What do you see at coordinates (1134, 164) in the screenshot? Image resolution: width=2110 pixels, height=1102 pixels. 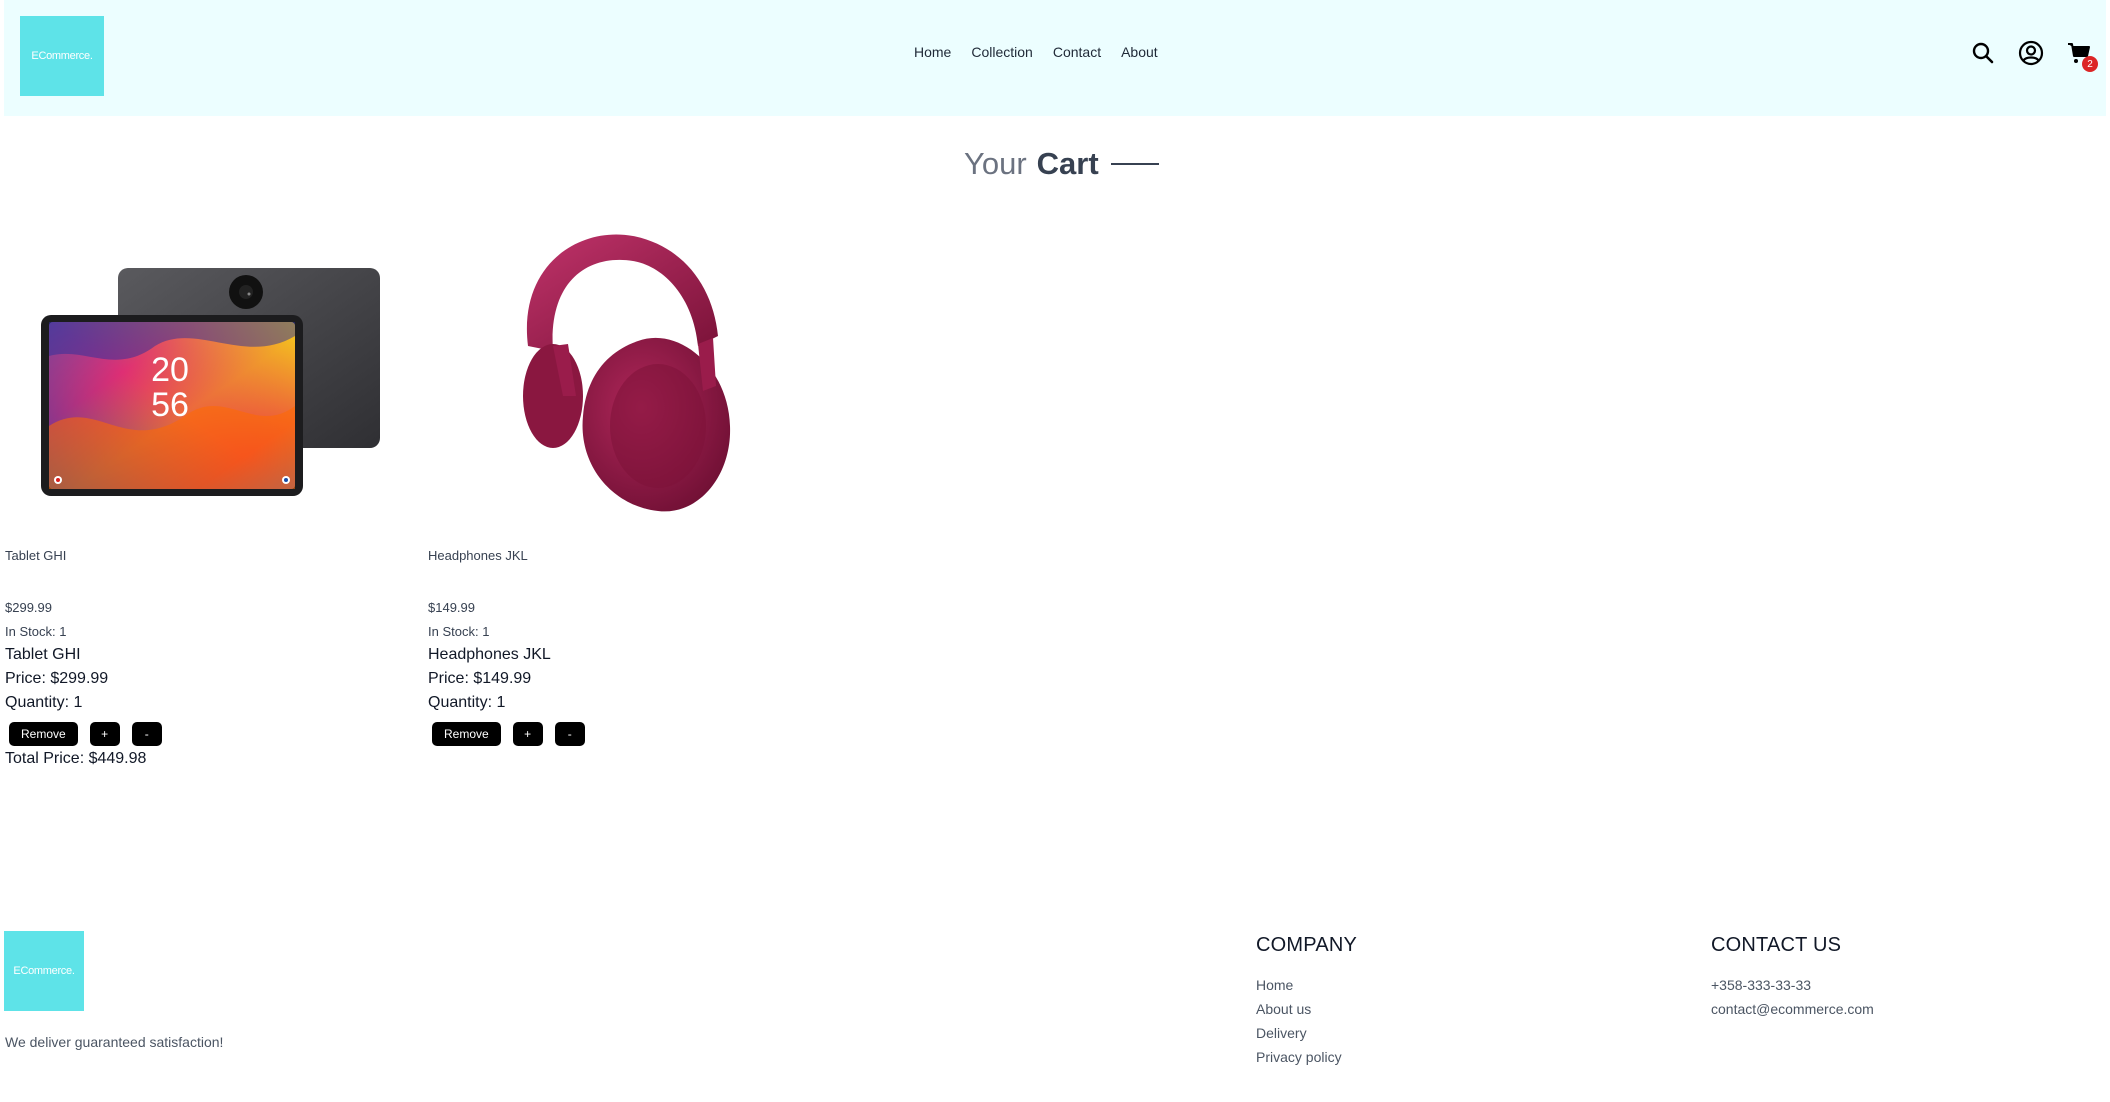 I see `title-underline` at bounding box center [1134, 164].